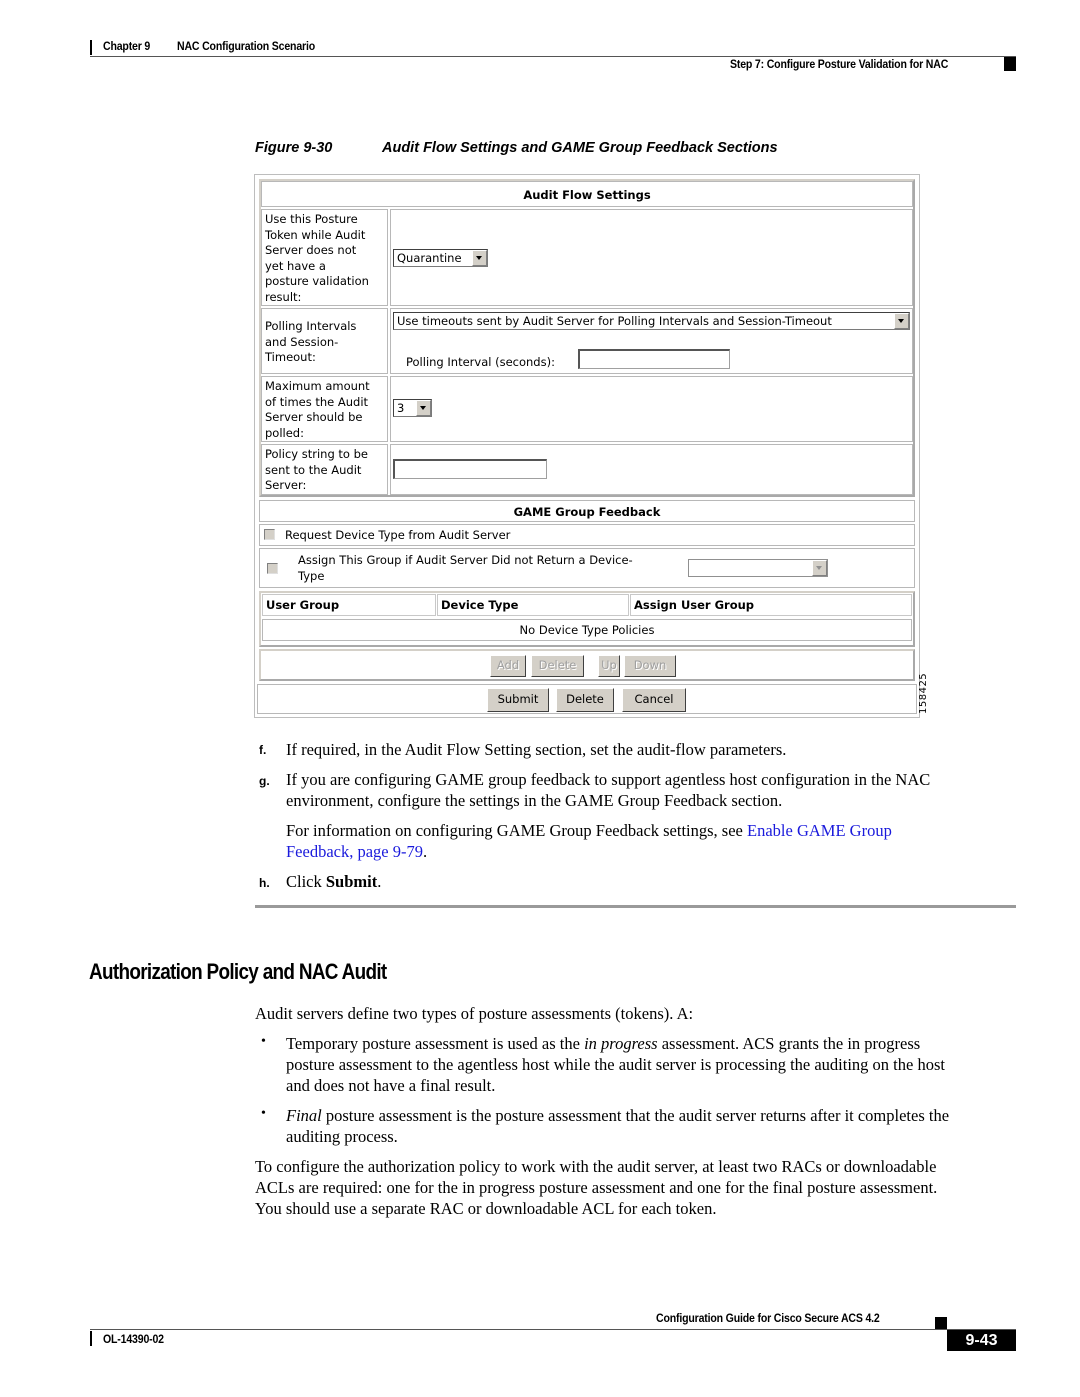  I want to click on up-button: Up, so click(609, 666).